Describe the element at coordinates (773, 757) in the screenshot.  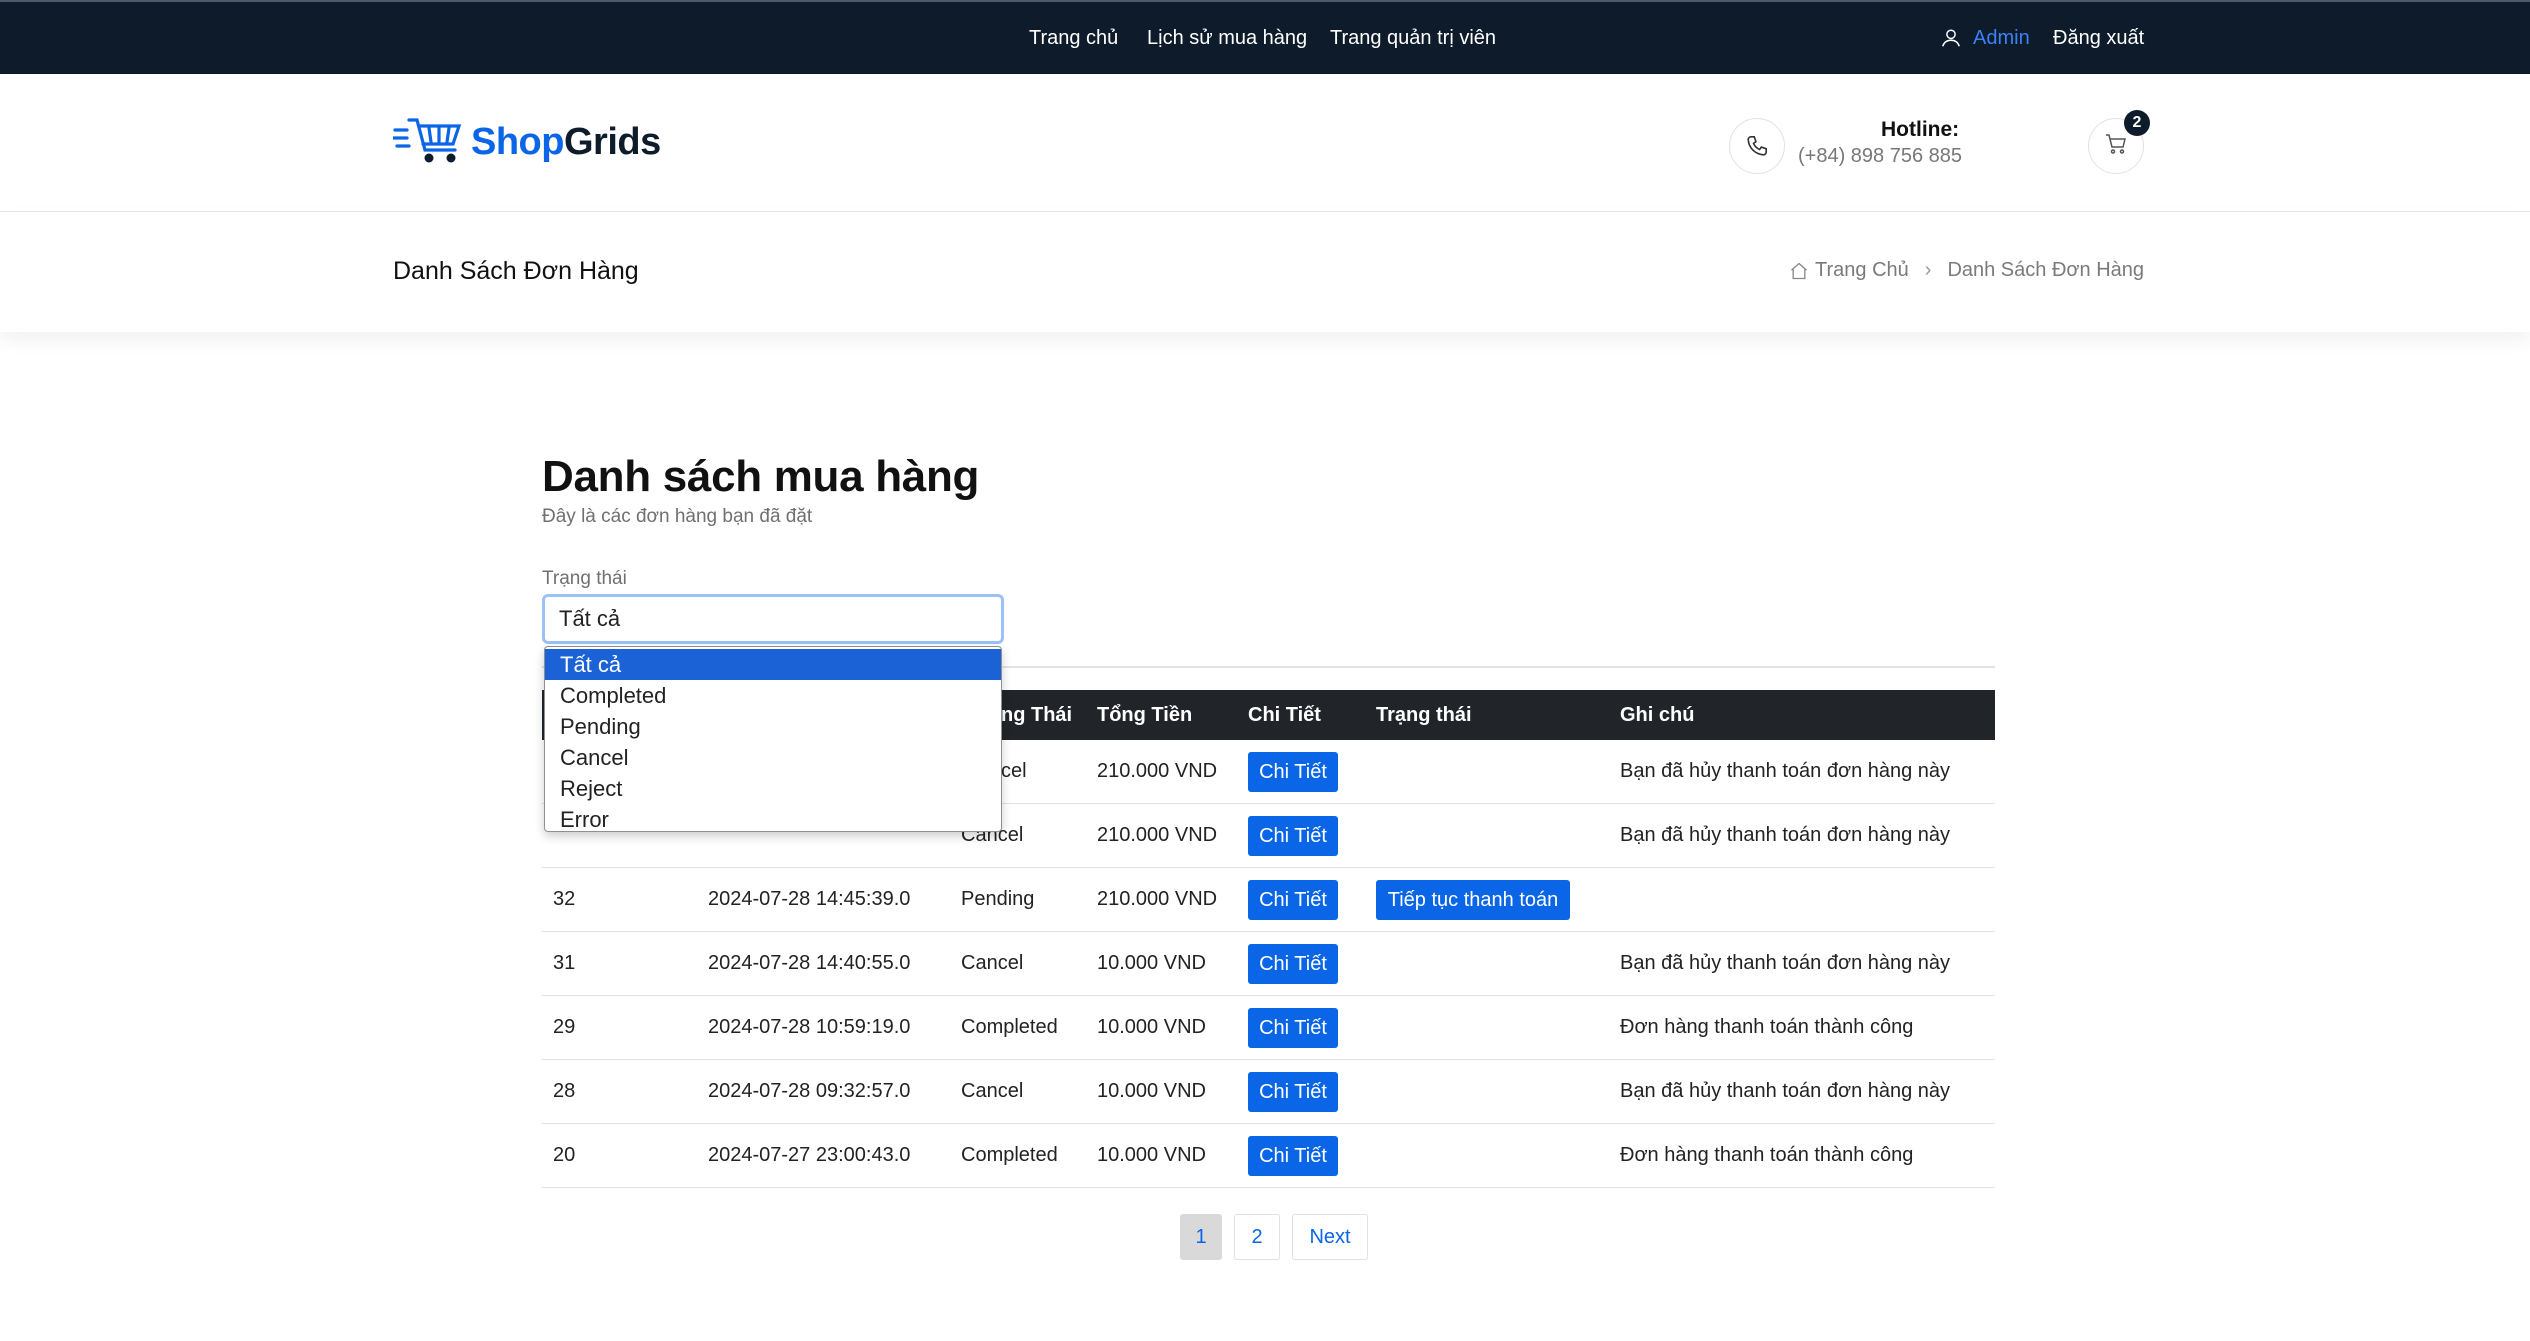
I see `dropdown-option-cancel: Cancel` at that location.